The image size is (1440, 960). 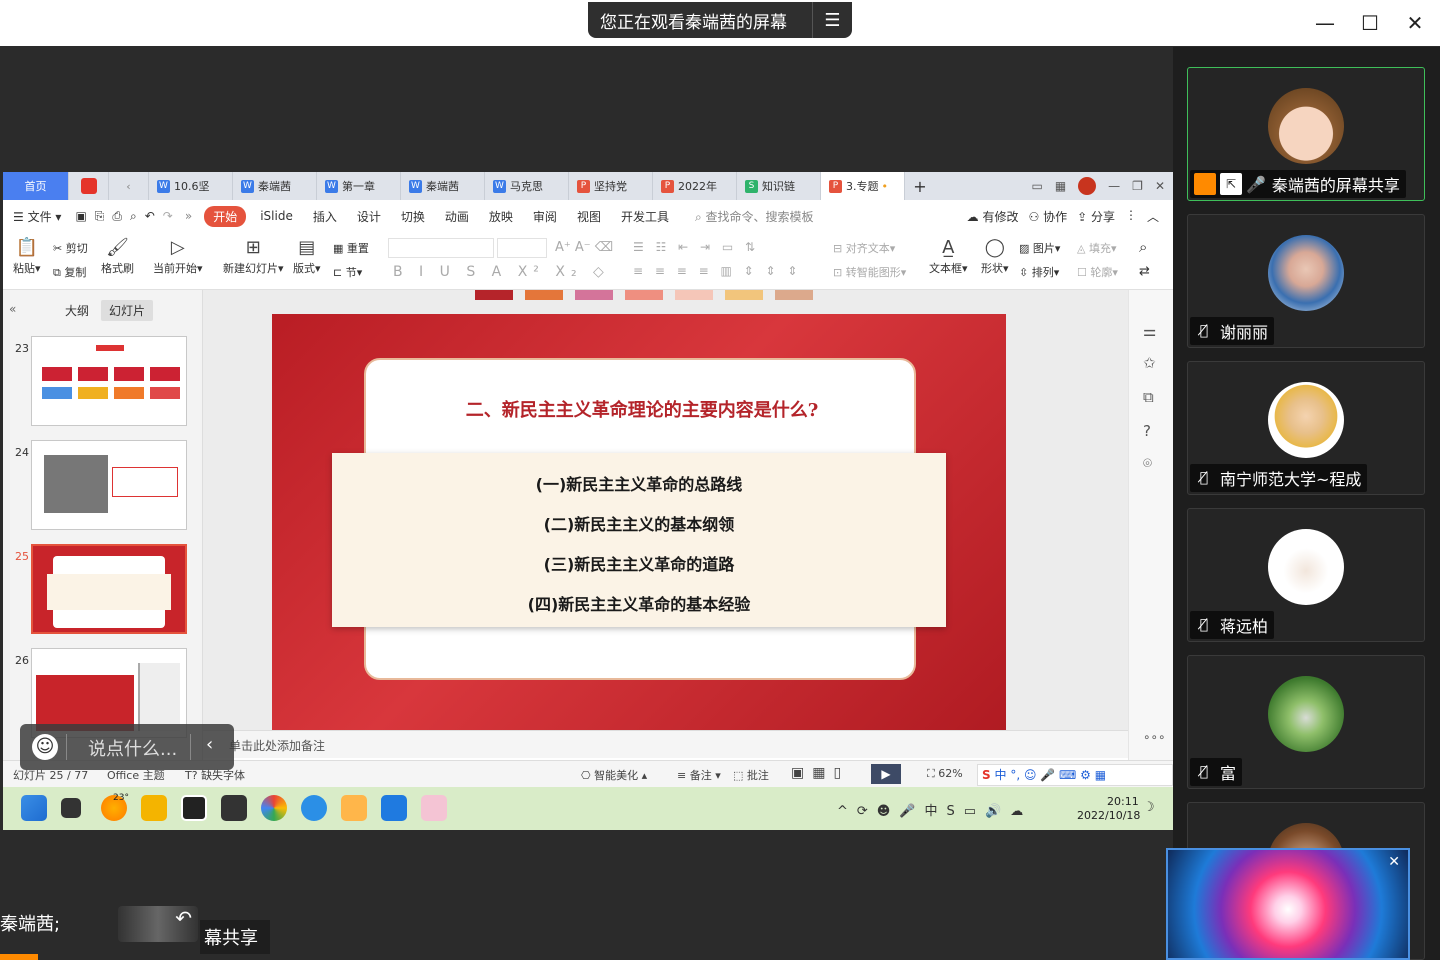 I want to click on tab-doc-7: P 2022年, so click(x=695, y=186).